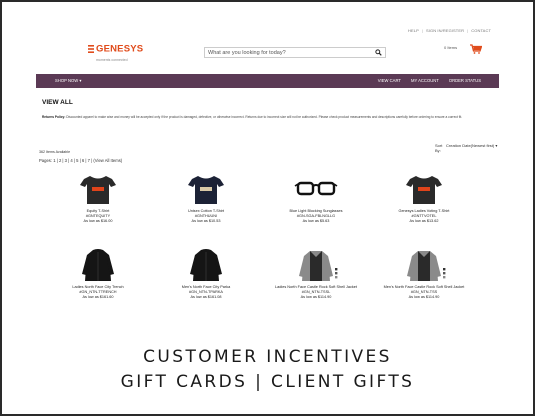  What do you see at coordinates (465, 80) in the screenshot?
I see `order-status-link: ORDER STATUS` at bounding box center [465, 80].